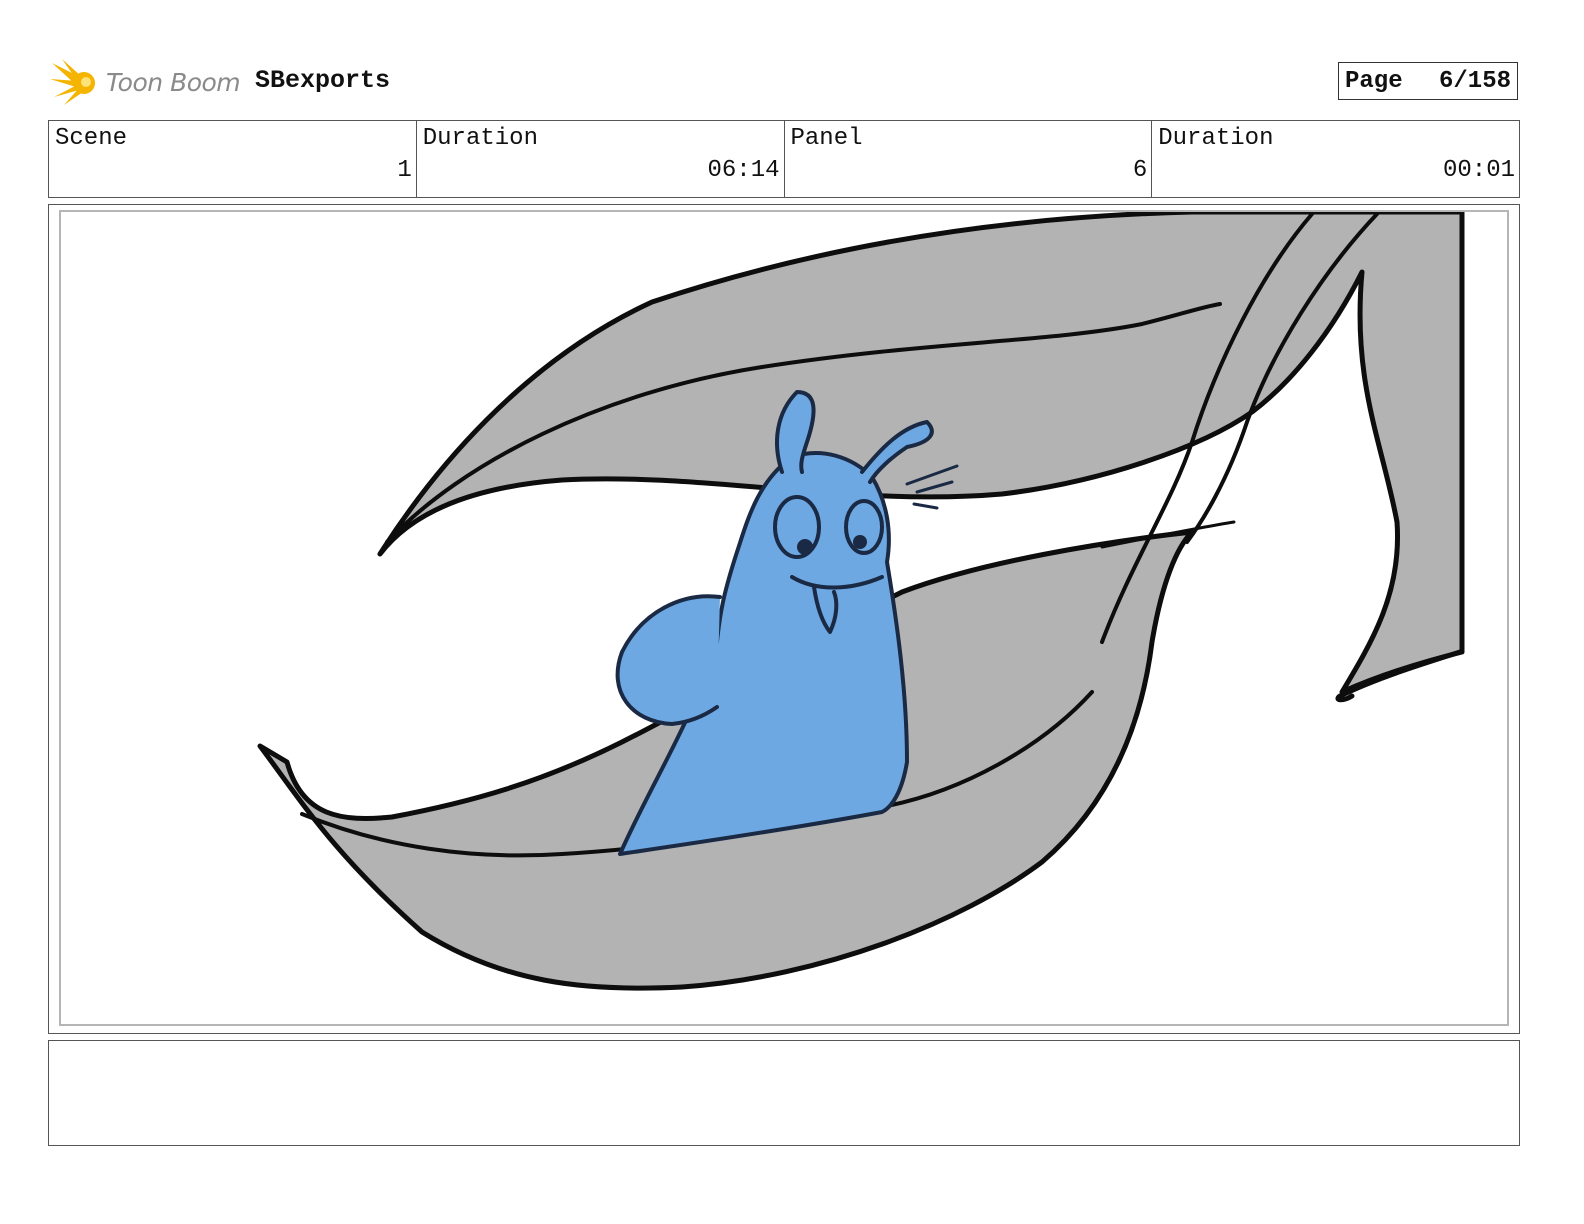 Image resolution: width=1584 pixels, height=1224 pixels. What do you see at coordinates (601, 159) in the screenshot?
I see `scene-duration-cell: Duration 06:14` at bounding box center [601, 159].